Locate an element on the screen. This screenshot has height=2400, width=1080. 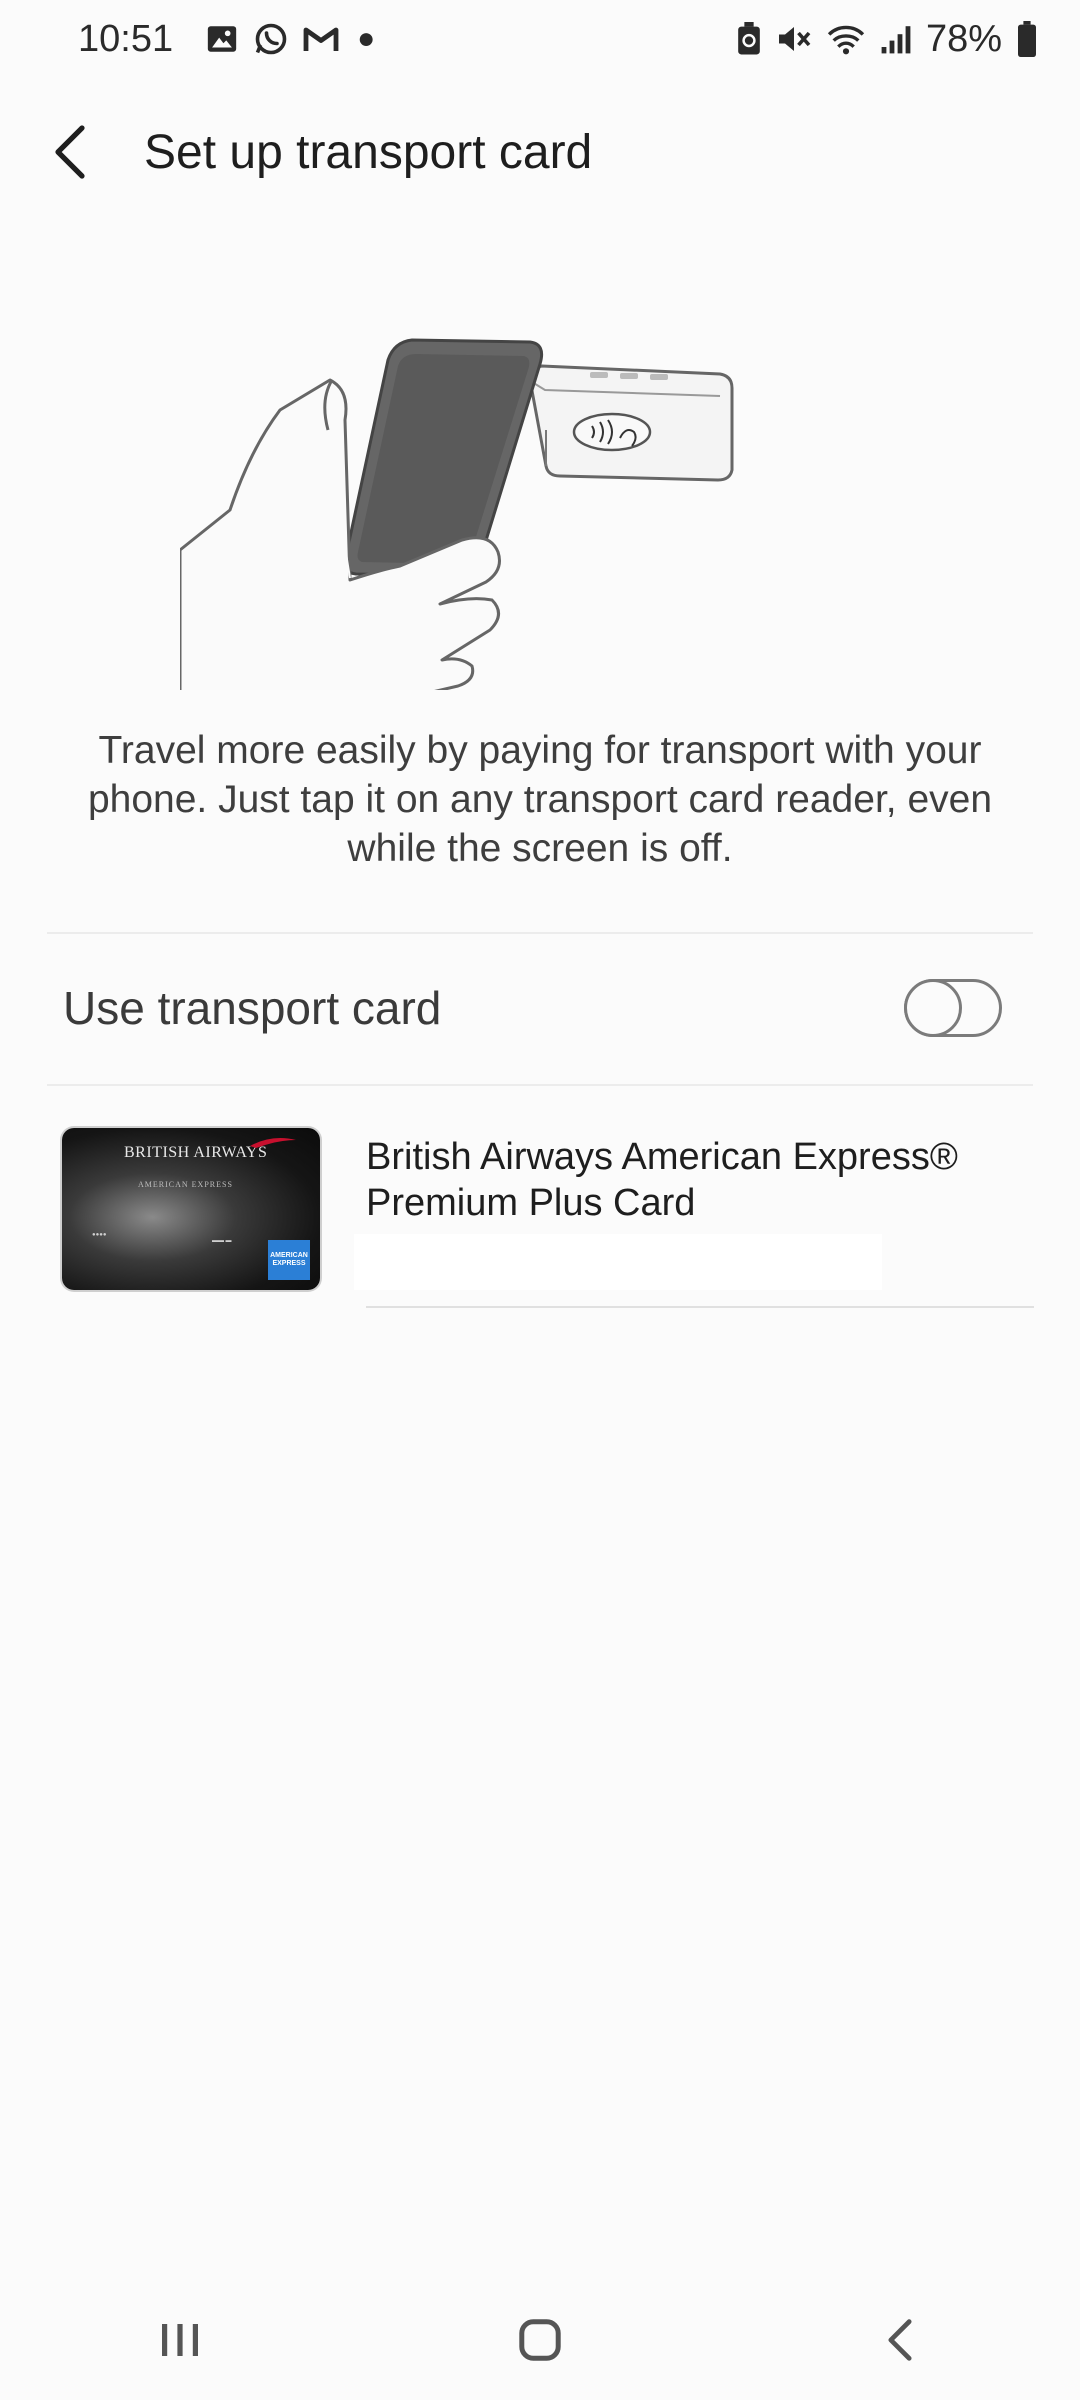
use-transport-card-row: Use transport card is located at coordinates (540, 1008).